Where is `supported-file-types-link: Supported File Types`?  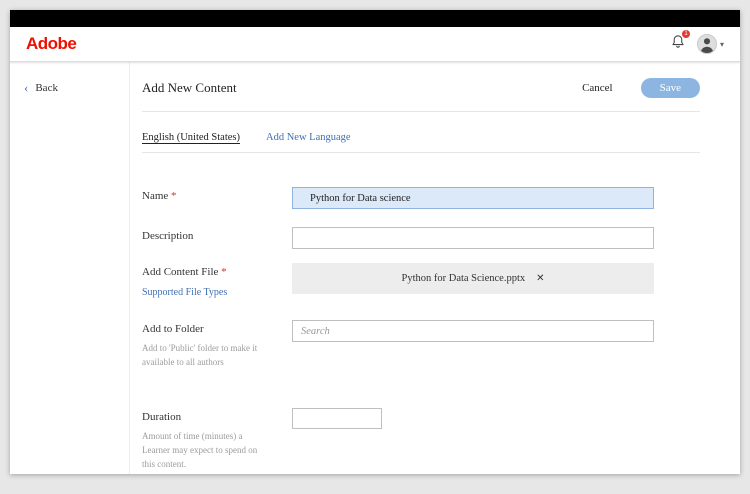
supported-file-types-link: Supported File Types is located at coordinates (204, 292).